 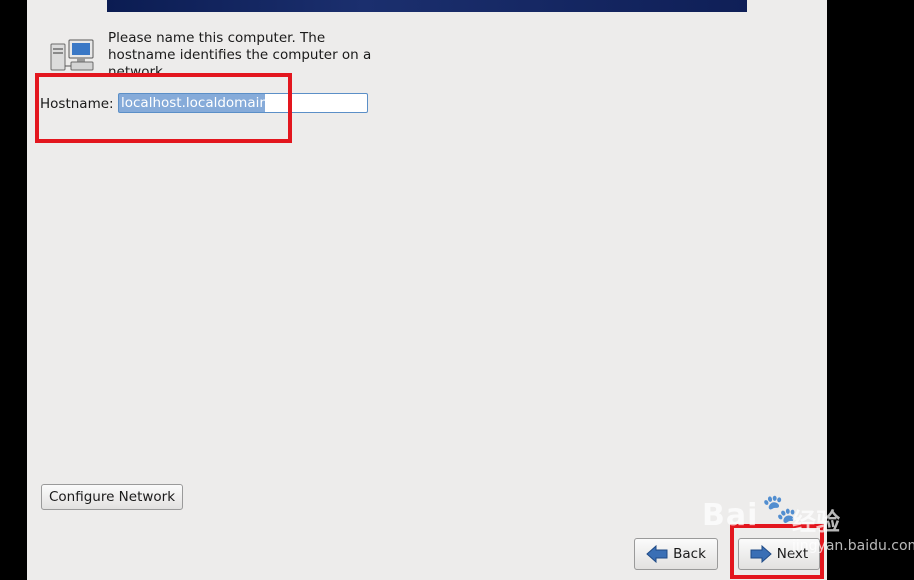 I want to click on annotation-box-hostname, so click(x=163, y=108).